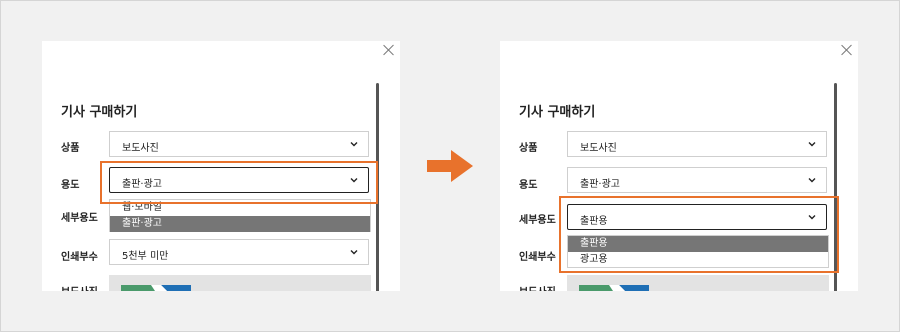 The width and height of the screenshot is (900, 332). Describe the element at coordinates (239, 182) in the screenshot. I see `usage-highlight` at that location.